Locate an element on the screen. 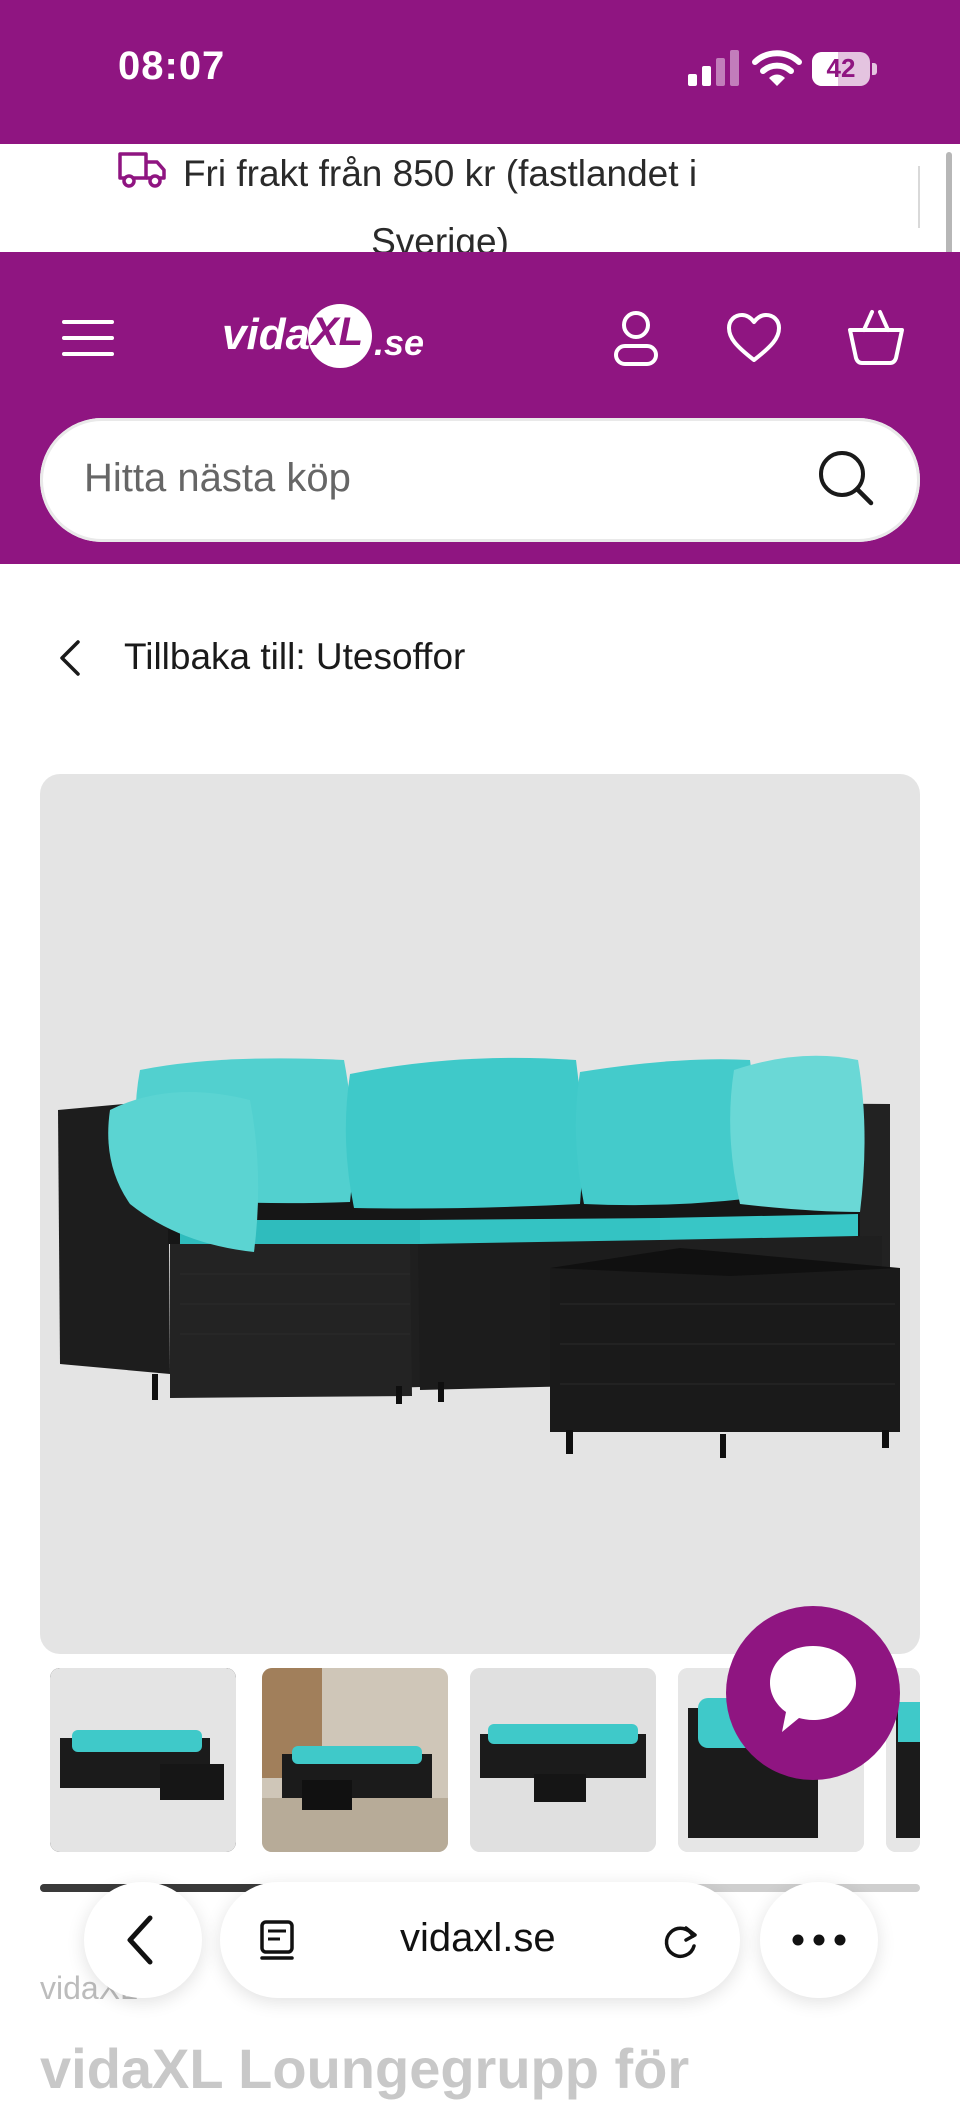  truck-icon is located at coordinates (142, 170).